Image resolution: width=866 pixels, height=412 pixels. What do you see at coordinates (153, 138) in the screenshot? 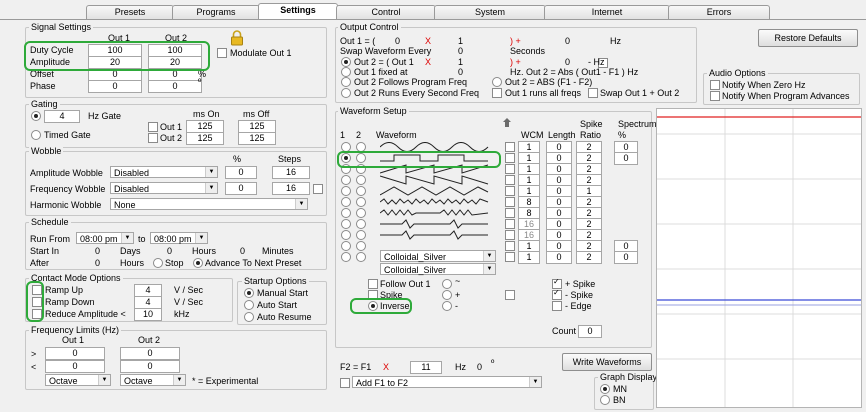
I see `gate-out2-checkbox` at bounding box center [153, 138].